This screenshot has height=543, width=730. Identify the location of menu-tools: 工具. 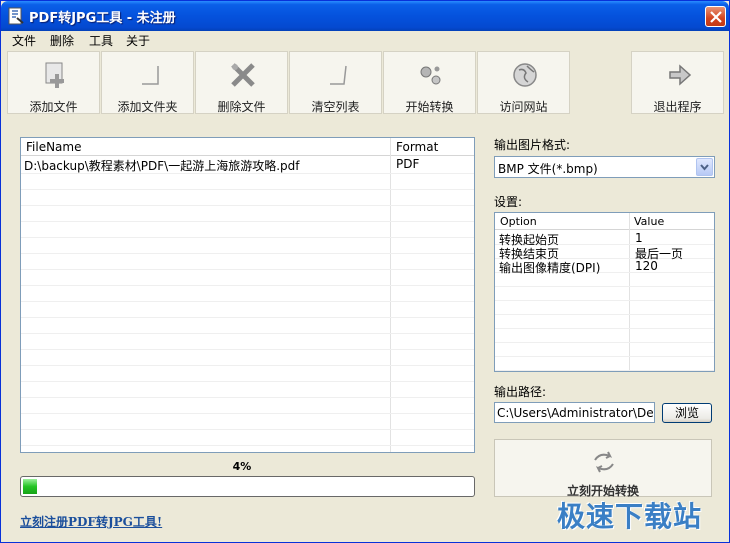
(101, 40).